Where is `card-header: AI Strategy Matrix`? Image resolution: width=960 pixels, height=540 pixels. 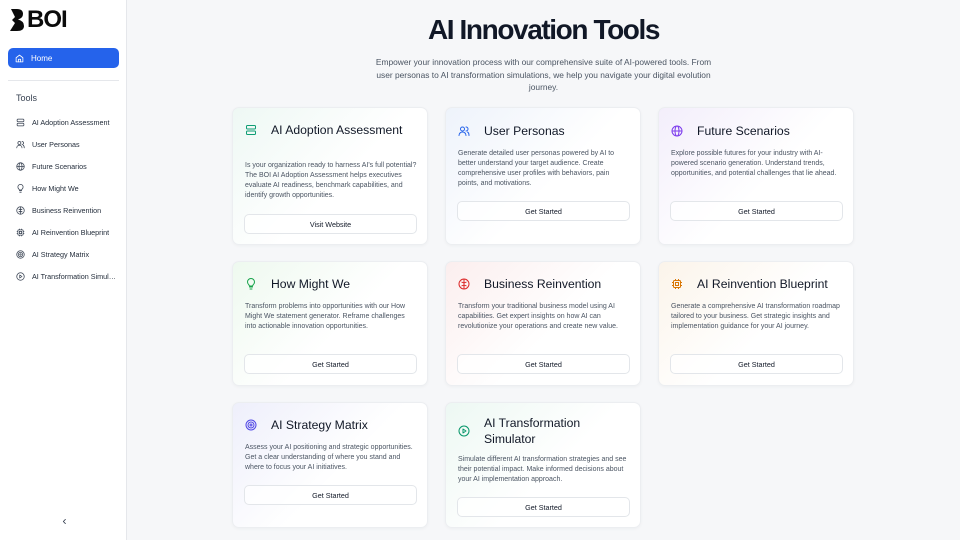 card-header: AI Strategy Matrix is located at coordinates (333, 425).